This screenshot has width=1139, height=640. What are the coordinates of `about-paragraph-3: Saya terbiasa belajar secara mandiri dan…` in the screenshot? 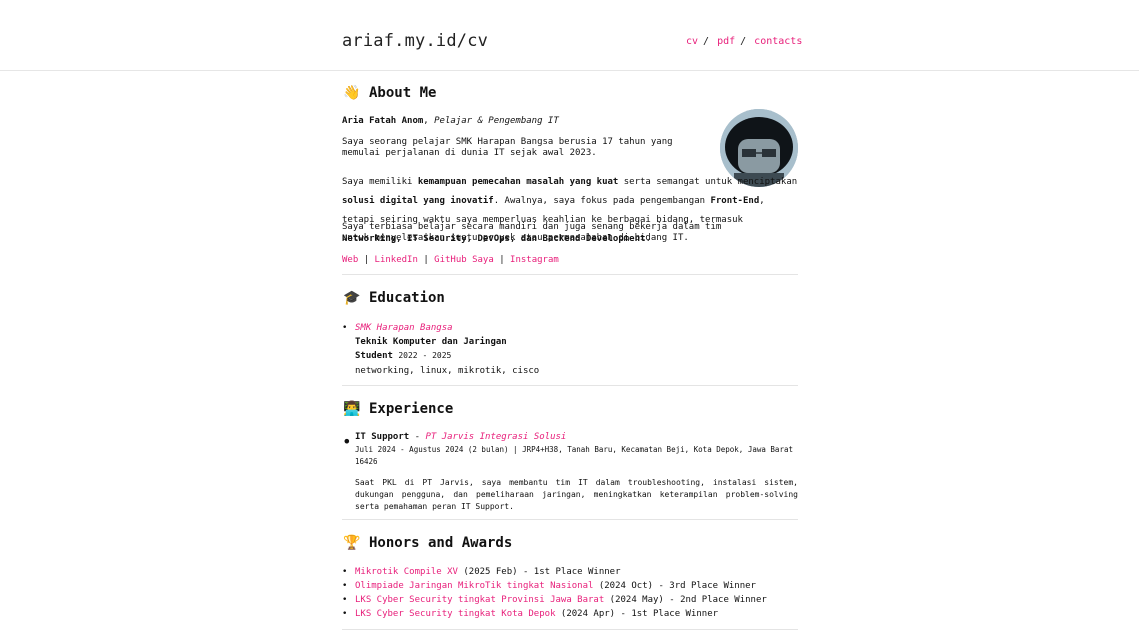 It's located at (532, 232).